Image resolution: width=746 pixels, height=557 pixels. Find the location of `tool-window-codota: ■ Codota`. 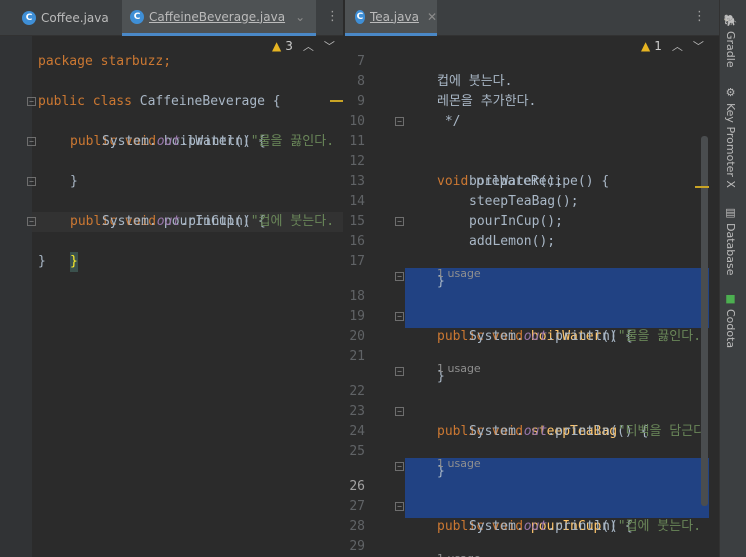

tool-window-codota: ■ Codota is located at coordinates (730, 320).